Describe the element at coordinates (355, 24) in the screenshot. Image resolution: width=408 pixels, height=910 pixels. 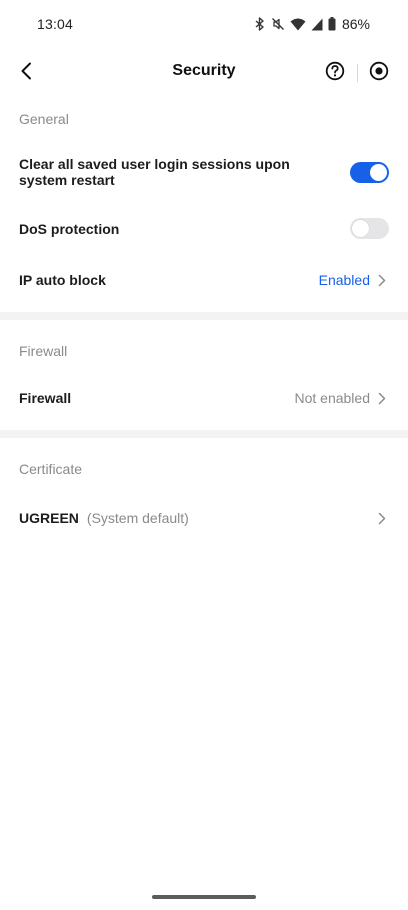
I see `battery-percentage: 86%` at that location.